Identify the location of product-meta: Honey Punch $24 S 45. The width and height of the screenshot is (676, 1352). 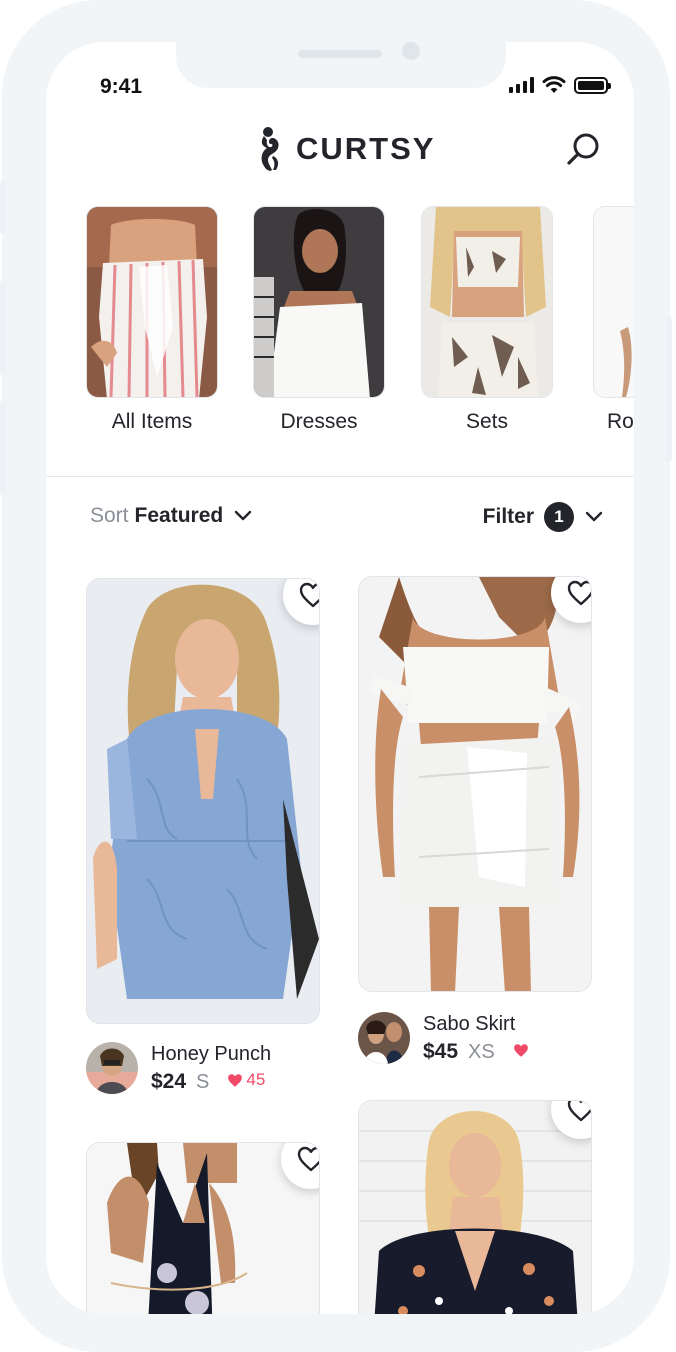
(203, 1068).